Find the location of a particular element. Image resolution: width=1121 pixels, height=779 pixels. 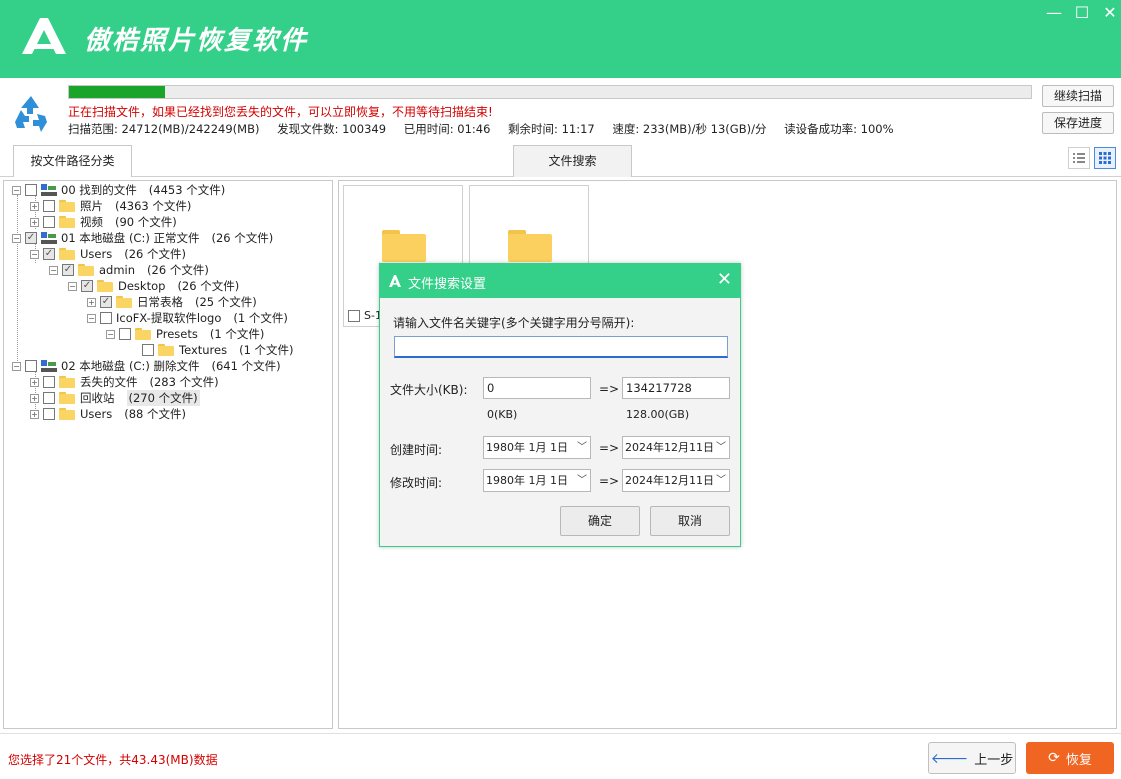

tree-label: 02 本地磁盘 (C:) 删除文件 is located at coordinates (130, 366).